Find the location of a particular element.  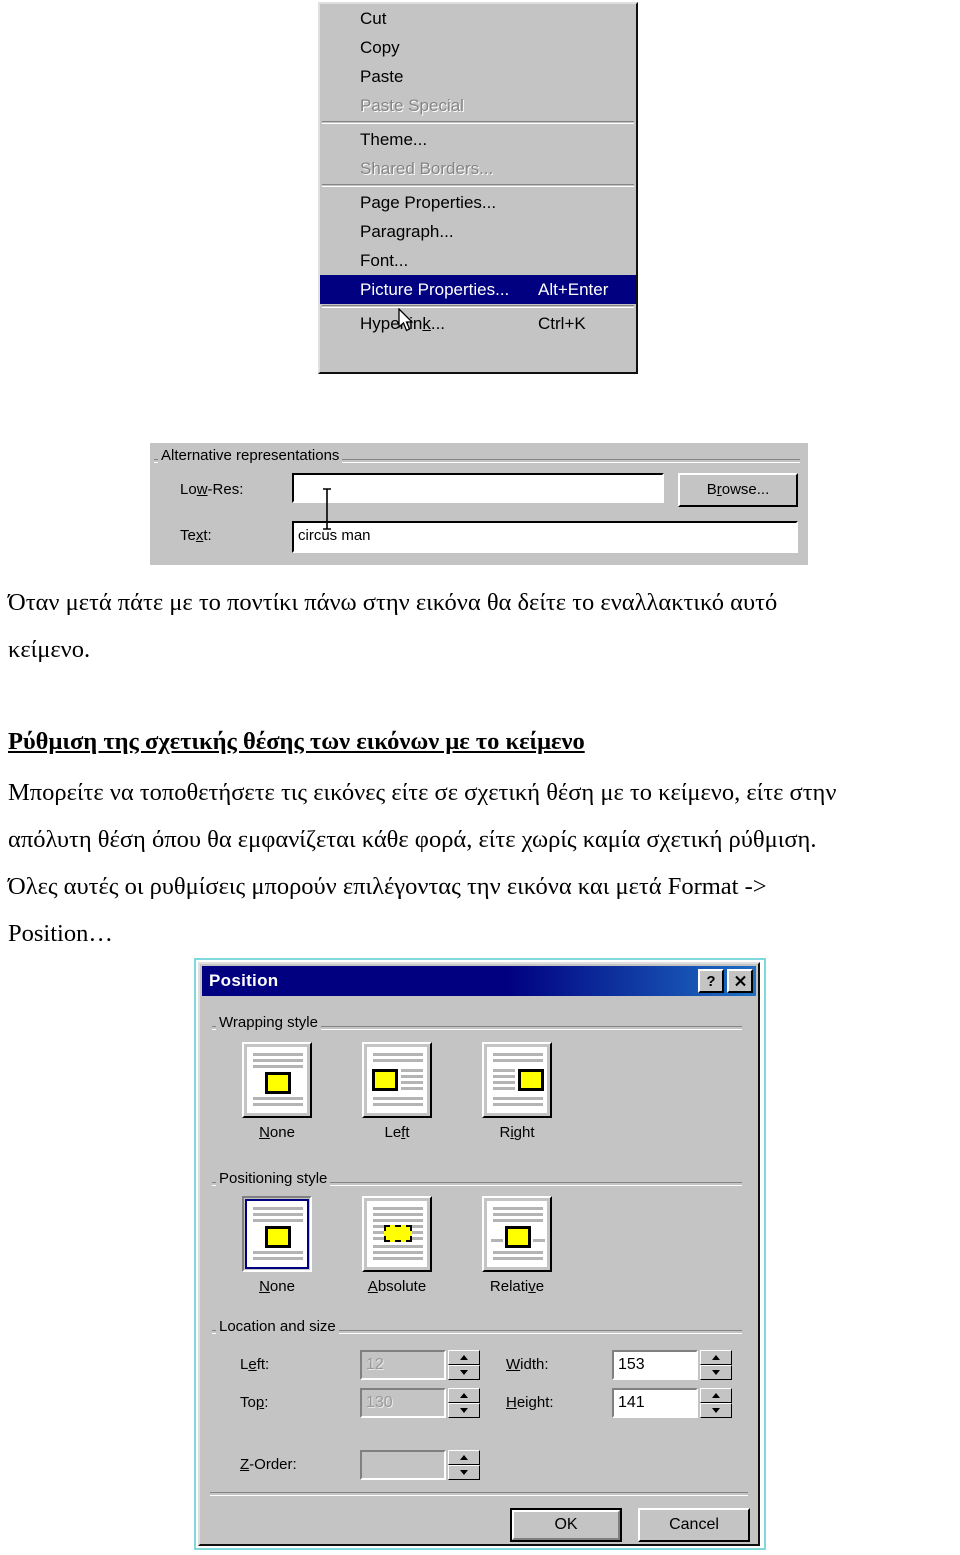

menu-item-label: Cut is located at coordinates (373, 18).